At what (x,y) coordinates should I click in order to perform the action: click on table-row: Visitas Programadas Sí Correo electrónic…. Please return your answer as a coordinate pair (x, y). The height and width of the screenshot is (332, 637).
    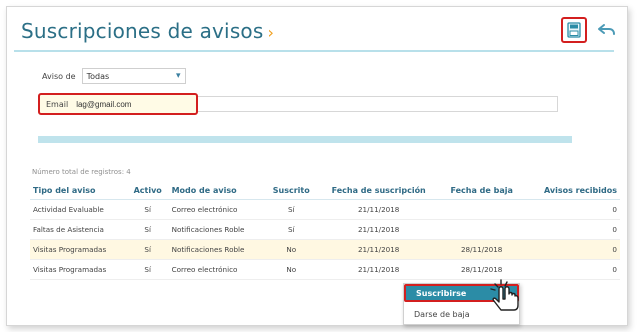
    Looking at the image, I should click on (325, 269).